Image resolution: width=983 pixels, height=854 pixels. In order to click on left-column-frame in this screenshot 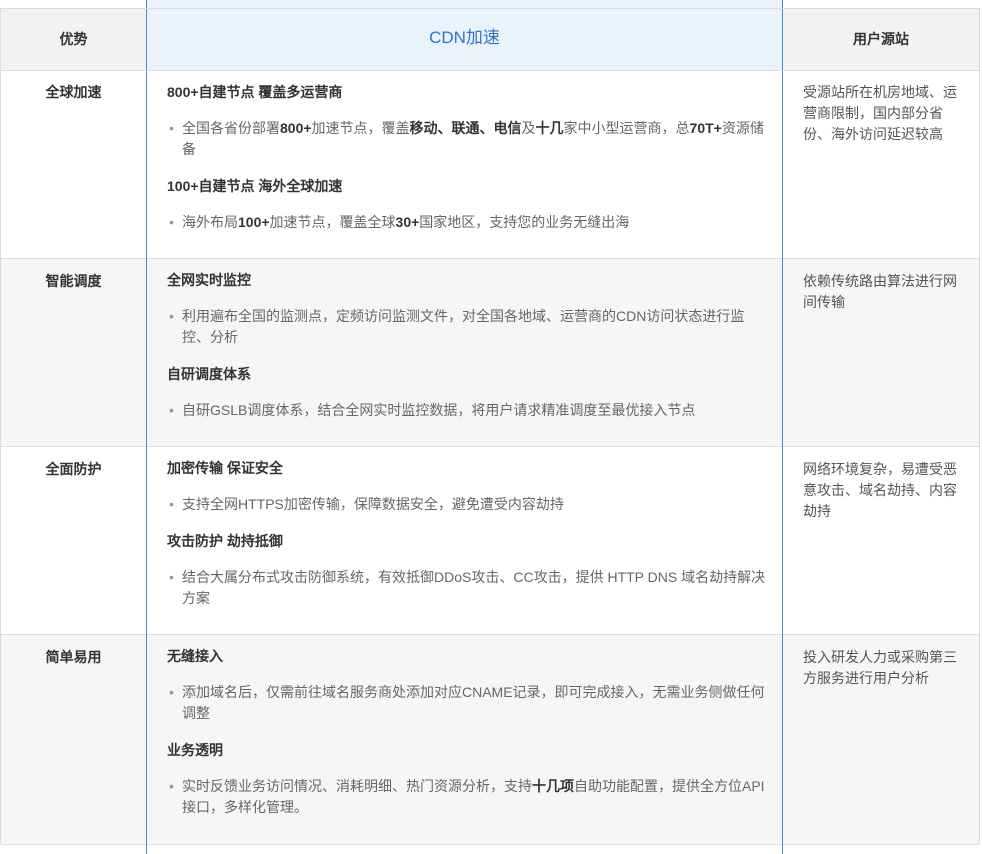, I will do `click(73, 426)`.